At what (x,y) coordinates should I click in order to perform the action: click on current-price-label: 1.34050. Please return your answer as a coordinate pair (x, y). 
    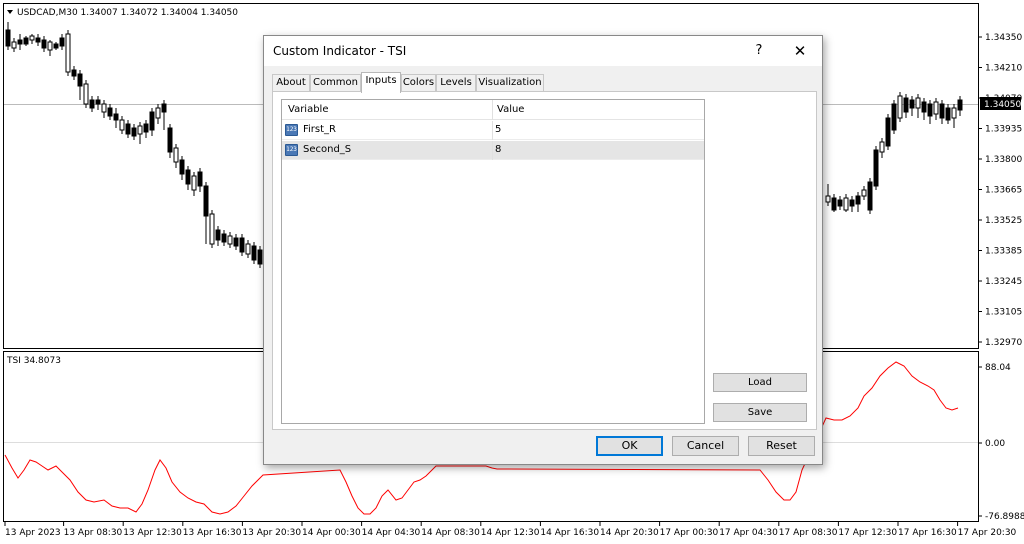
    Looking at the image, I should click on (1002, 105).